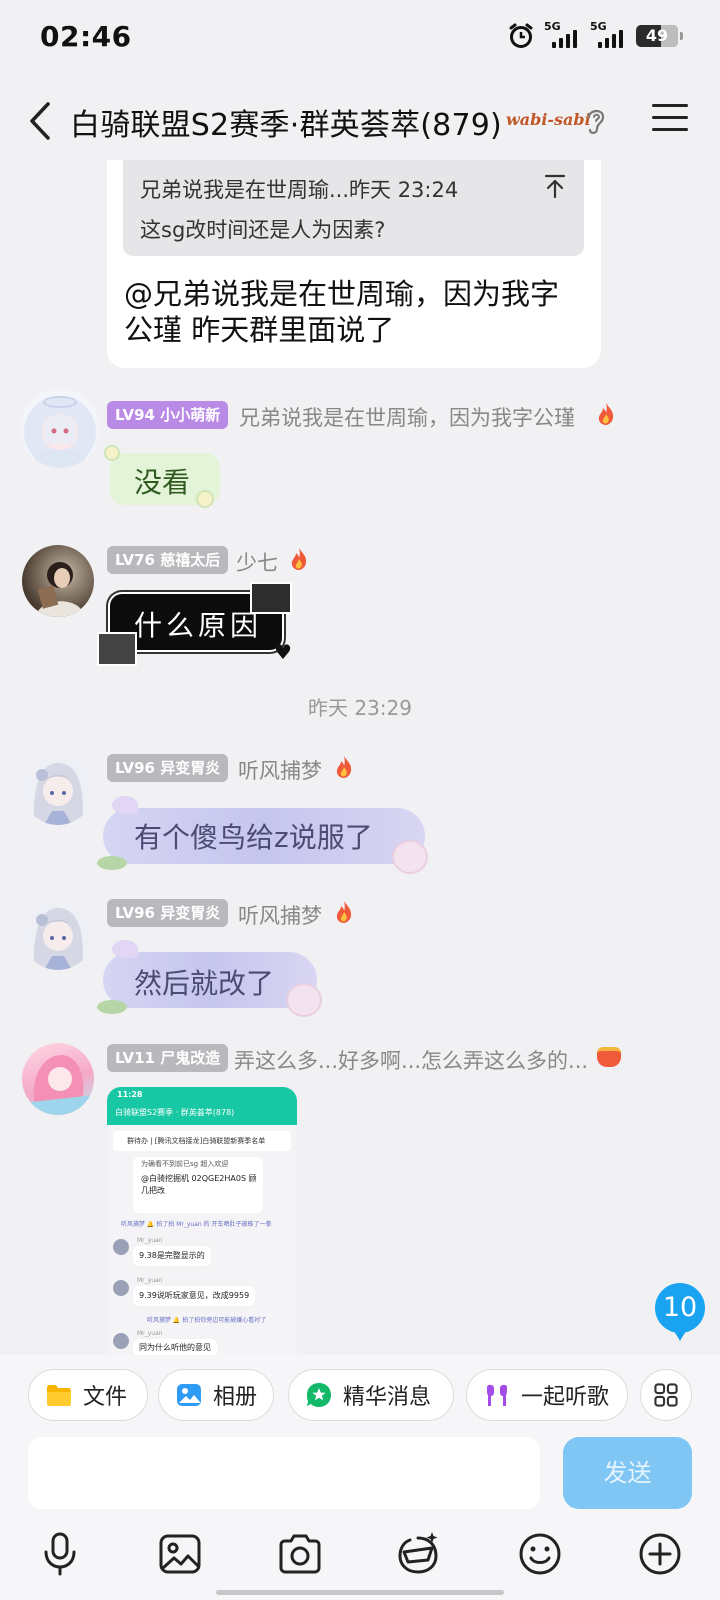 This screenshot has width=720, height=1600. I want to click on status-icons: 5G 5G 49, so click(595, 35).